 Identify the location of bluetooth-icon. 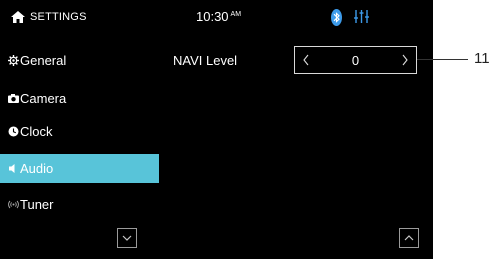
(336, 17).